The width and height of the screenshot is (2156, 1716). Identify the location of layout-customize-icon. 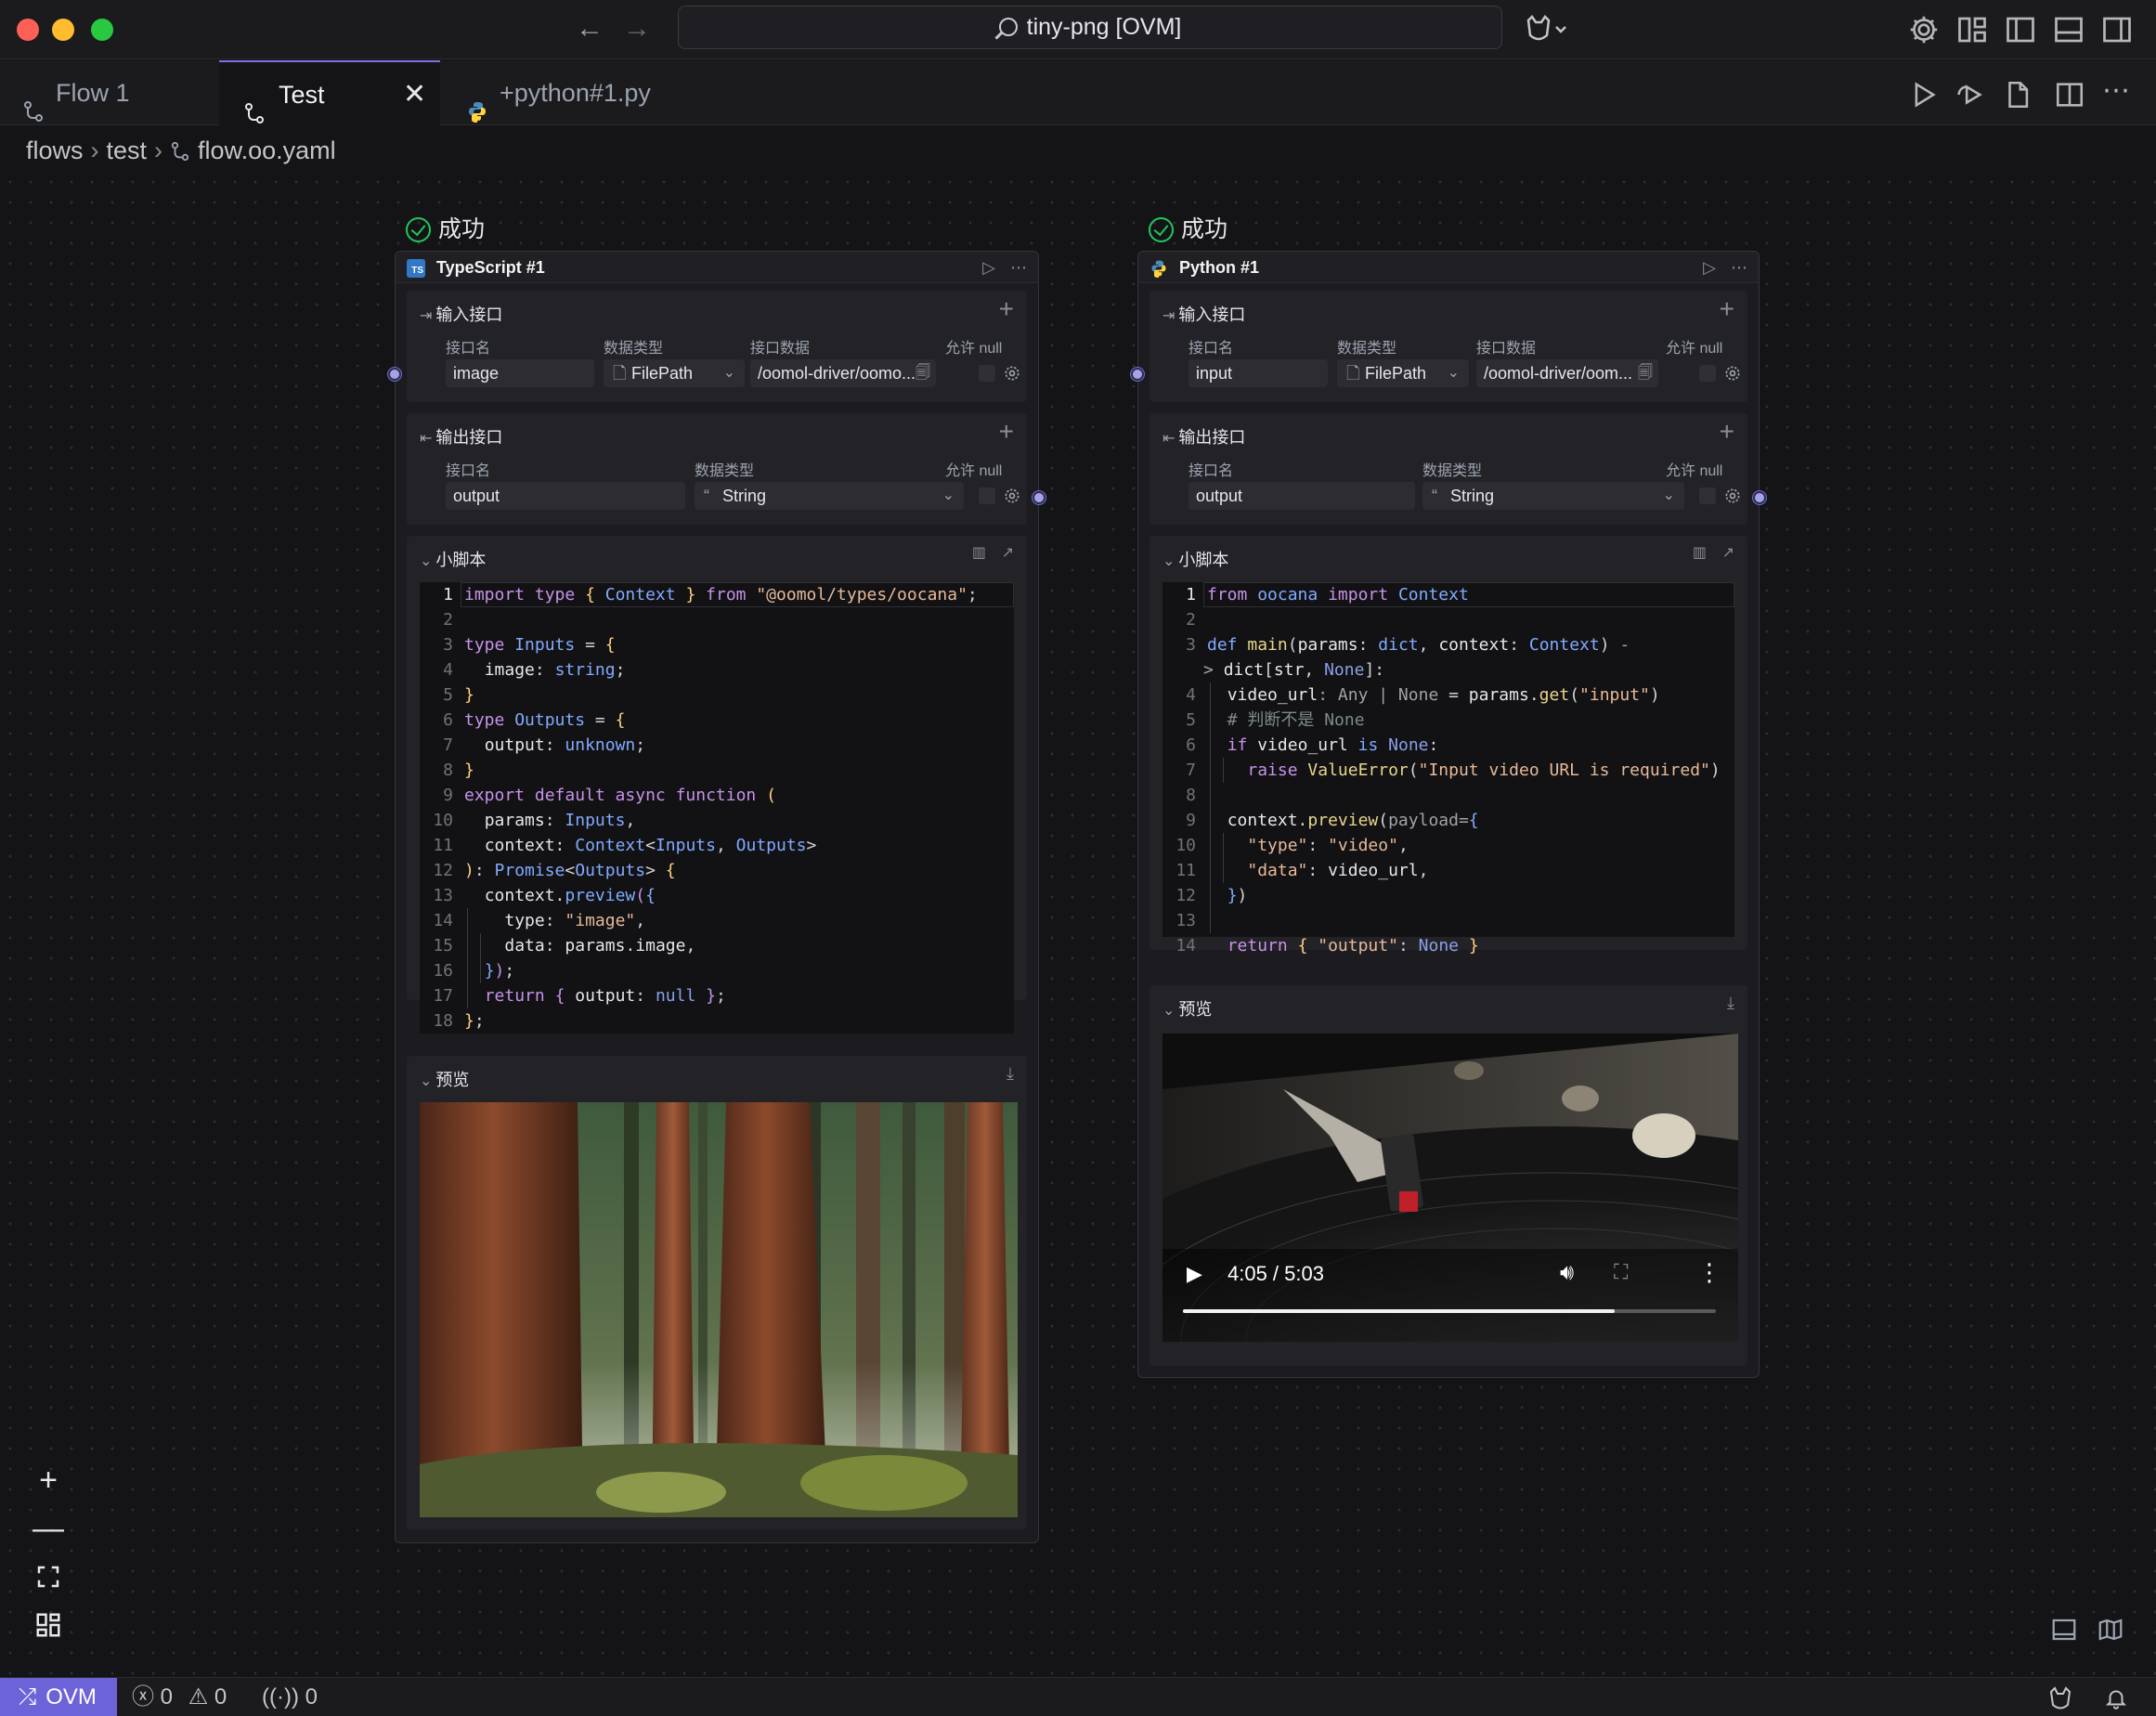
(1972, 29).